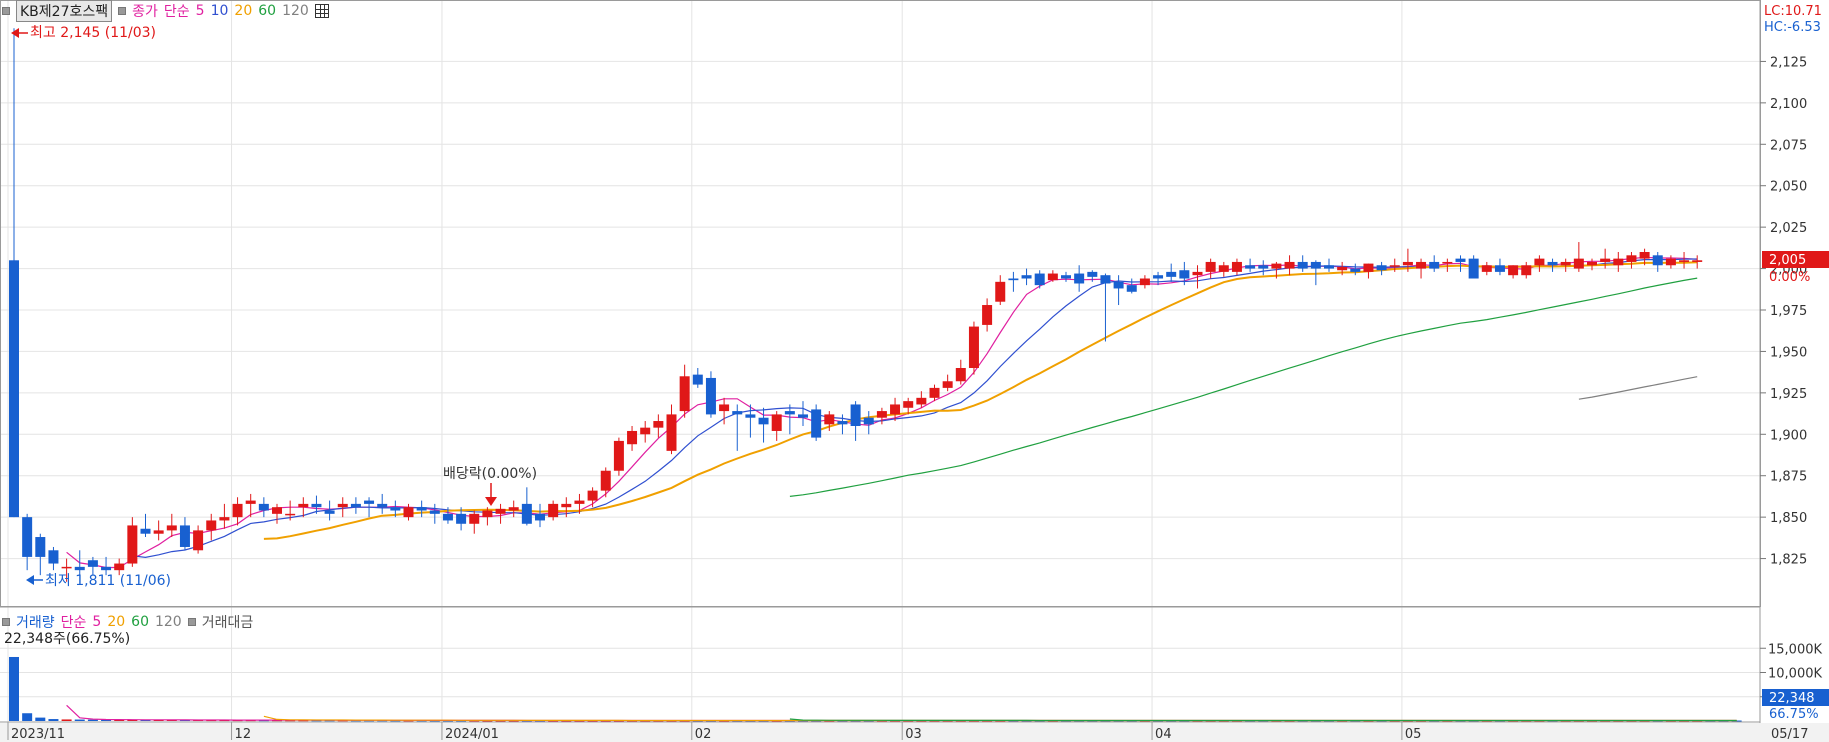 This screenshot has height=742, width=1829. Describe the element at coordinates (490, 474) in the screenshot. I see `dividend-label: 배당락(0.00%)` at that location.